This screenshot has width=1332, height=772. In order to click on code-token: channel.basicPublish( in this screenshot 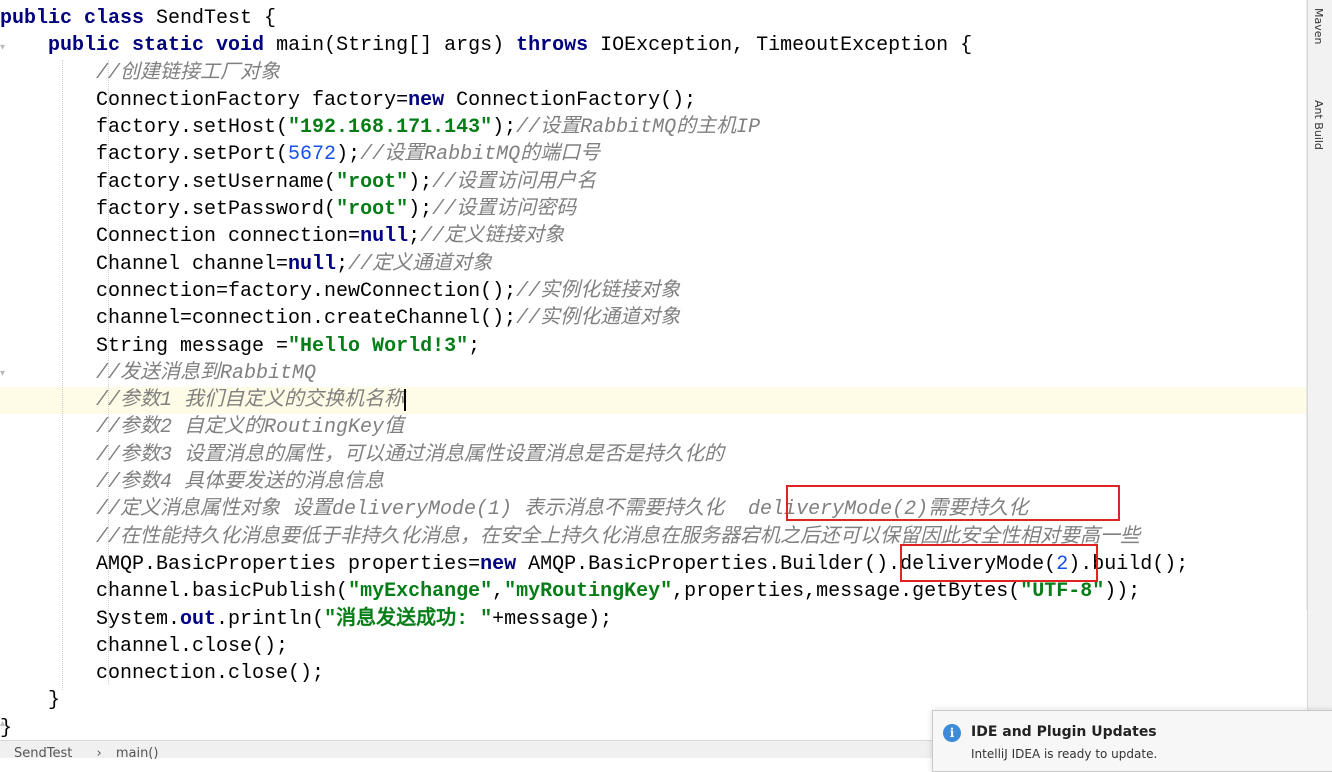, I will do `click(174, 592)`.